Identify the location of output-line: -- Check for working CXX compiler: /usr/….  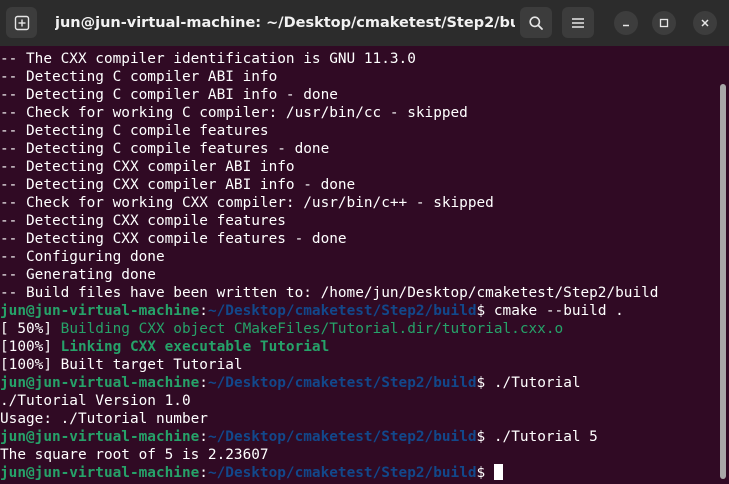
(357, 203).